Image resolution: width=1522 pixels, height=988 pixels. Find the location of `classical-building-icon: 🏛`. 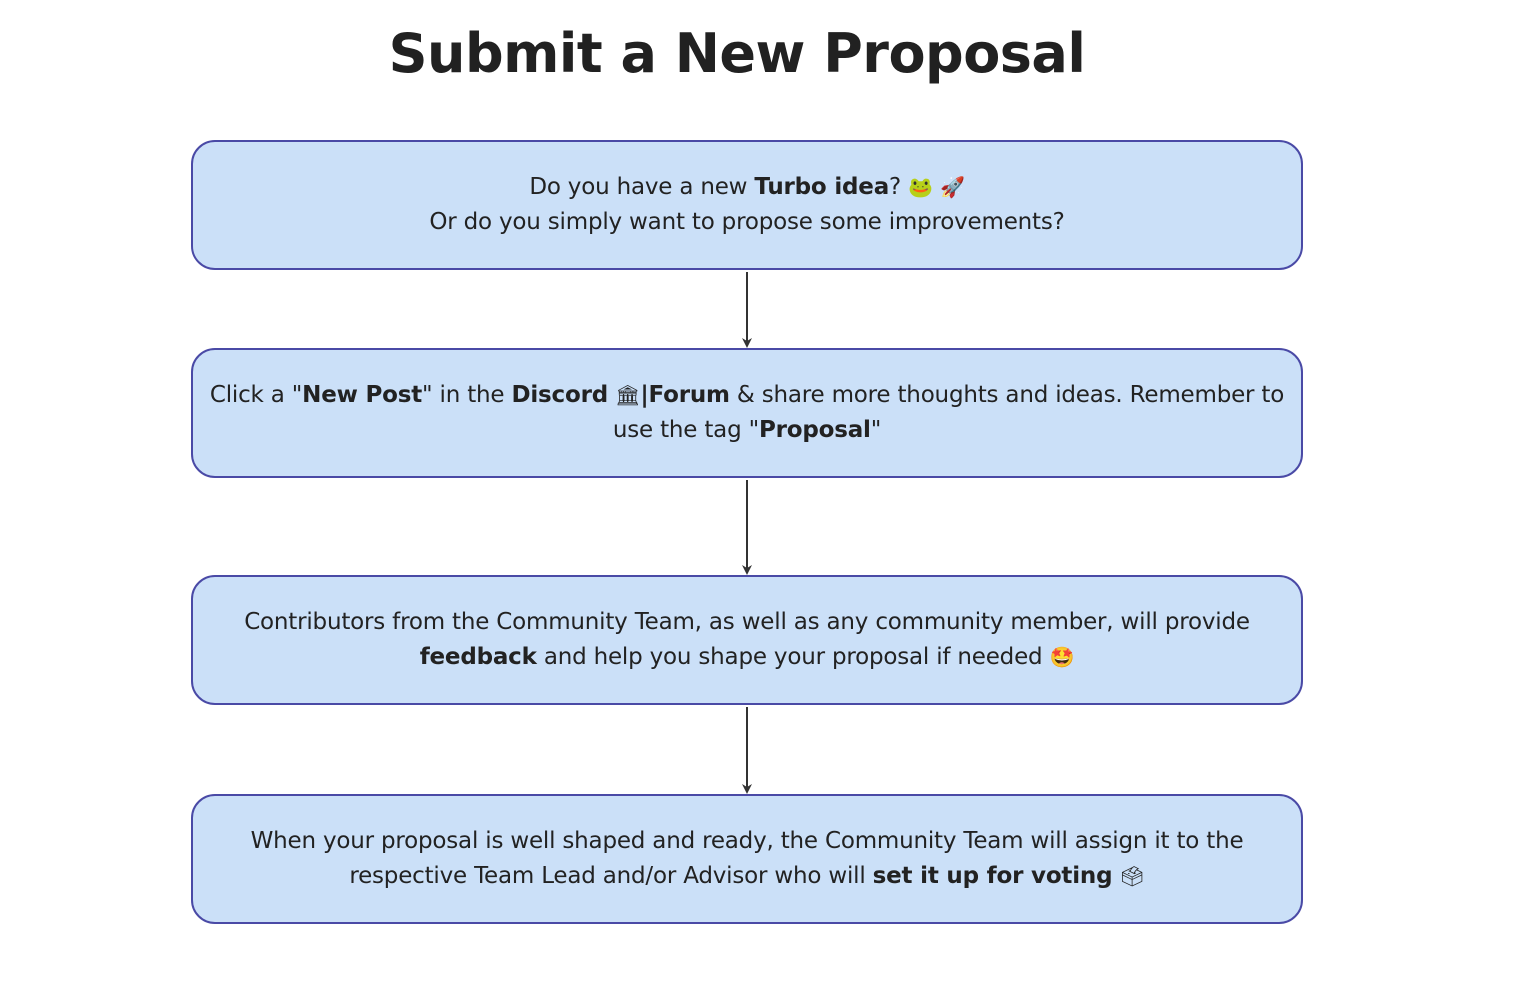

classical-building-icon: 🏛 is located at coordinates (628, 395).